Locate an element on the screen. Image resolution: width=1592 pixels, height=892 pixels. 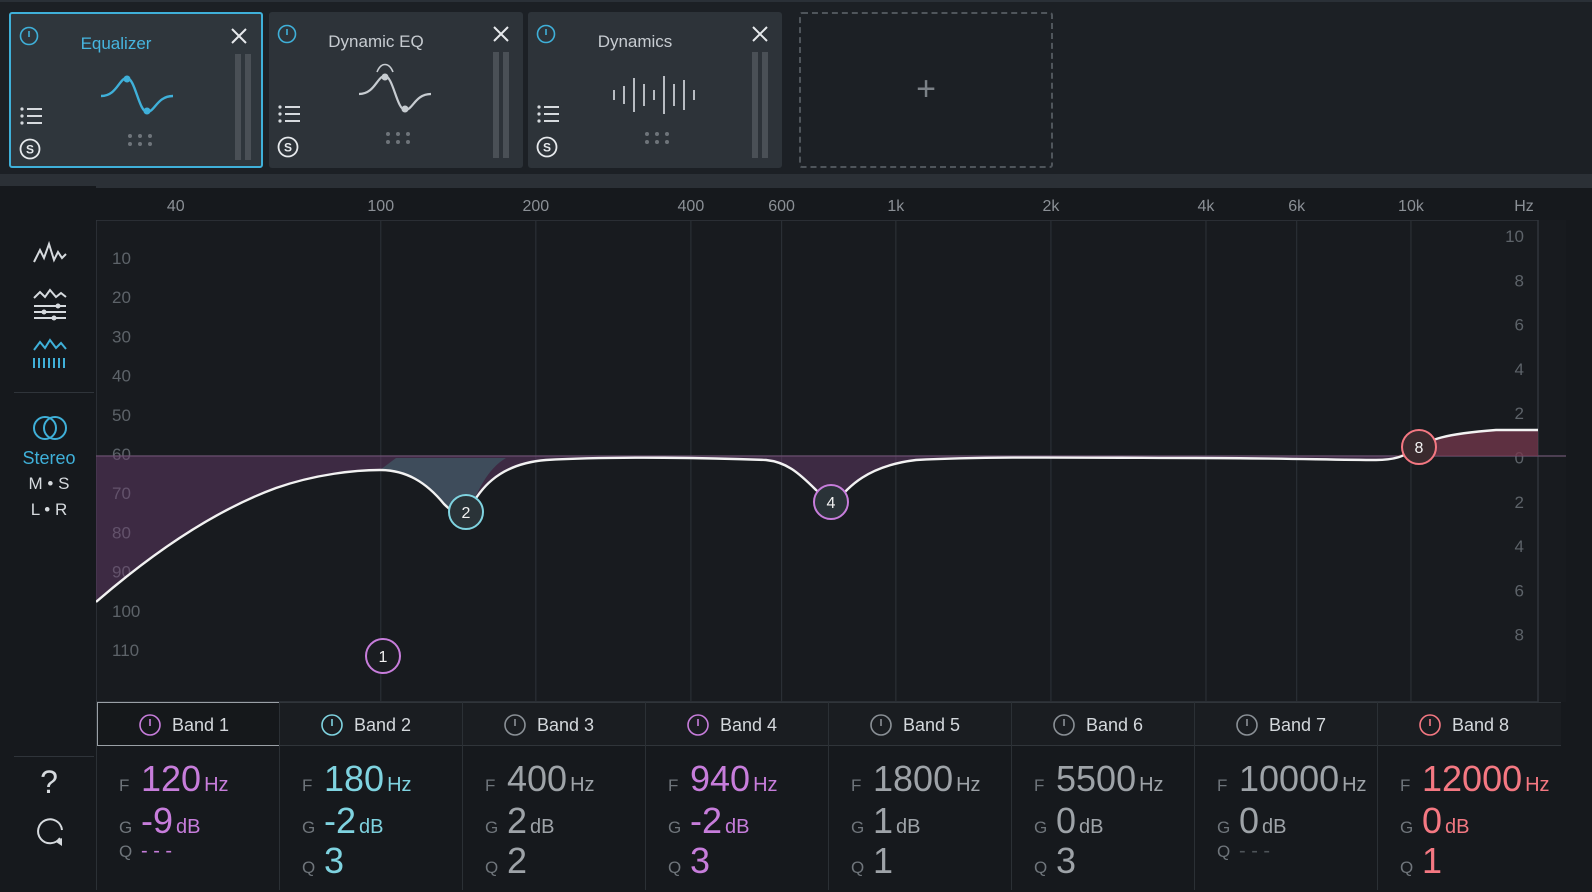
band-gain-field: G -9 dB is located at coordinates (159, 821).